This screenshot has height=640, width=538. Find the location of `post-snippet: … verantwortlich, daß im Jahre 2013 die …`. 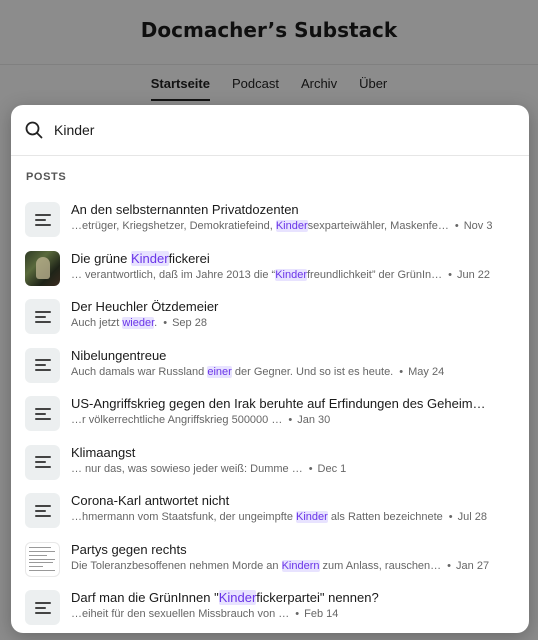

post-snippet: … verantwortlich, daß im Jahre 2013 die … is located at coordinates (256, 274).